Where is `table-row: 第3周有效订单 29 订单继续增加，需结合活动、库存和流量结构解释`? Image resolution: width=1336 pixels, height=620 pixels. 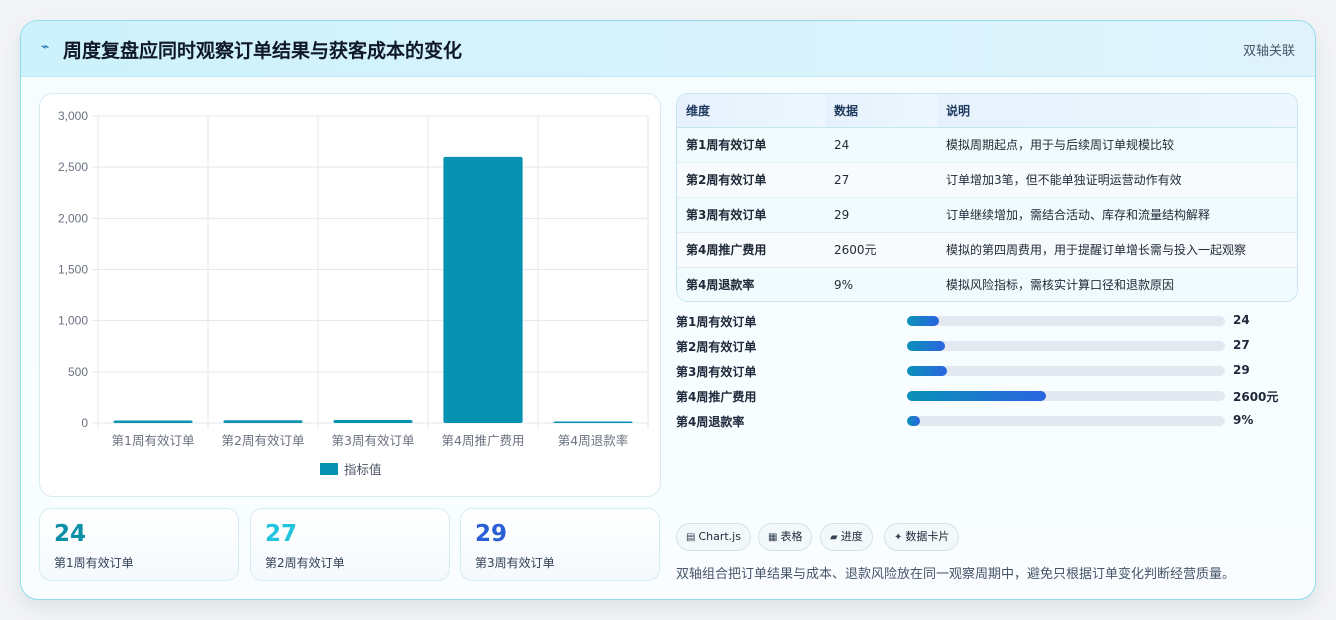
table-row: 第3周有效订单 29 订单继续增加，需结合活动、库存和流量结构解释 is located at coordinates (987, 215).